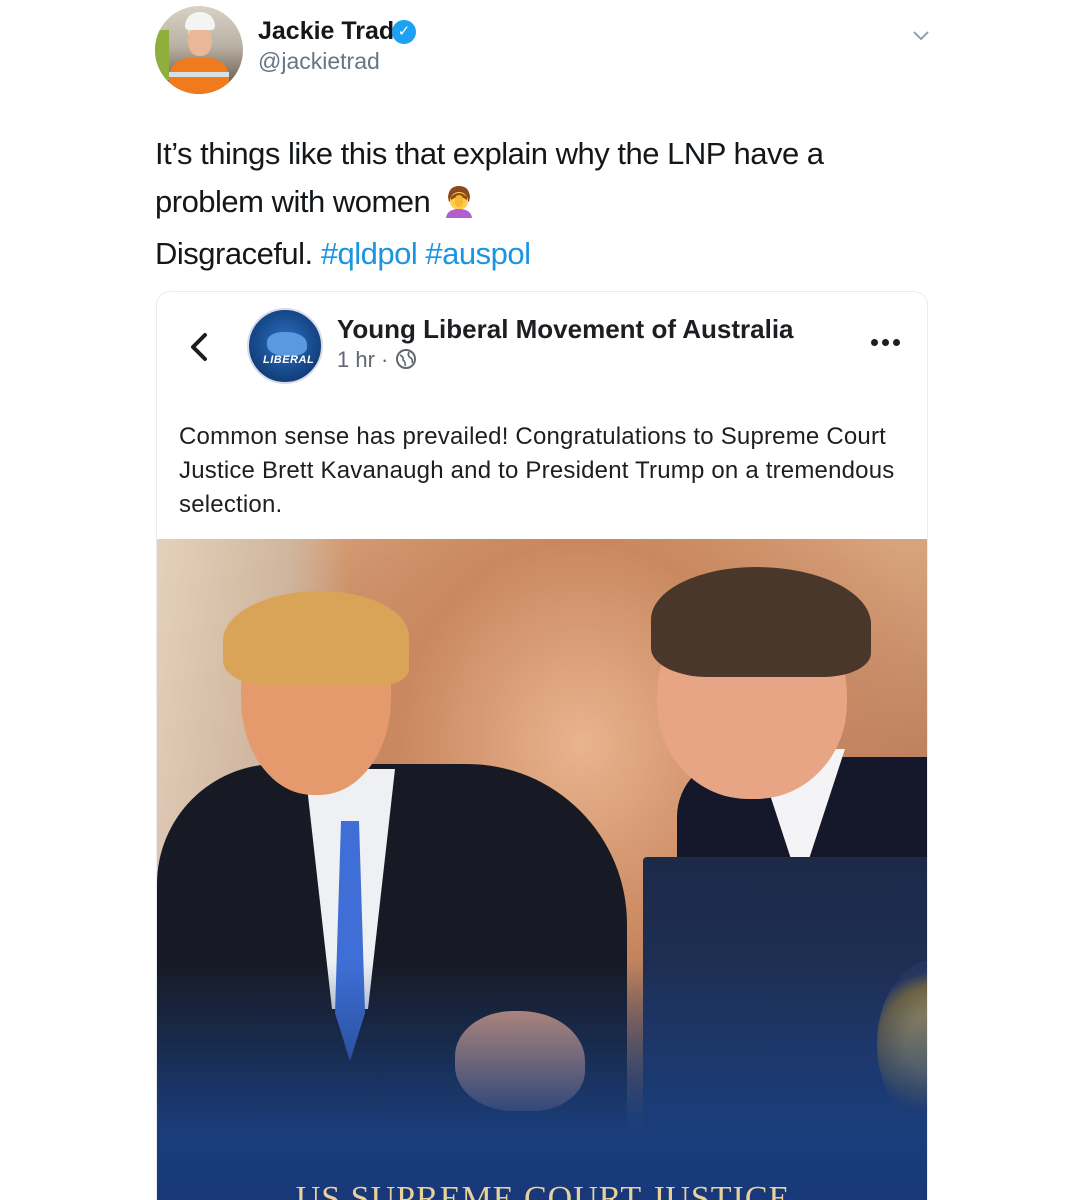 This screenshot has width=1084, height=1200. I want to click on image-caption: US SUPREME COURT JUSTICE, so click(543, 1190).